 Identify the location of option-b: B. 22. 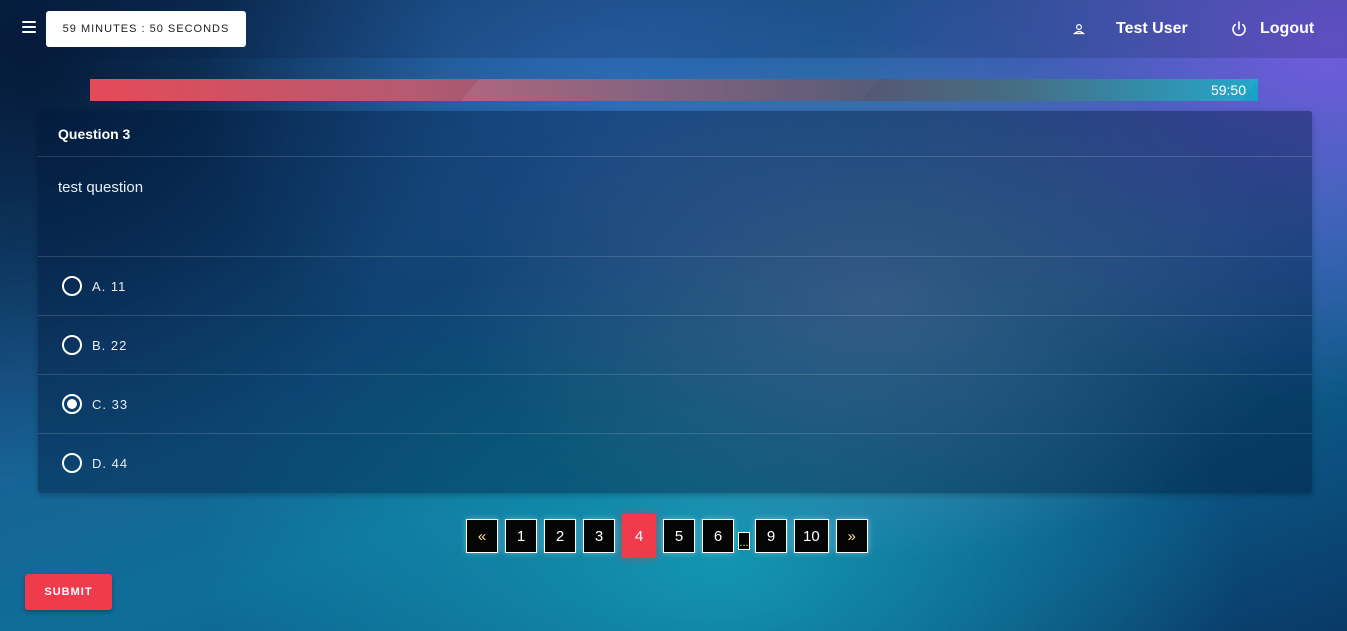
(675, 345).